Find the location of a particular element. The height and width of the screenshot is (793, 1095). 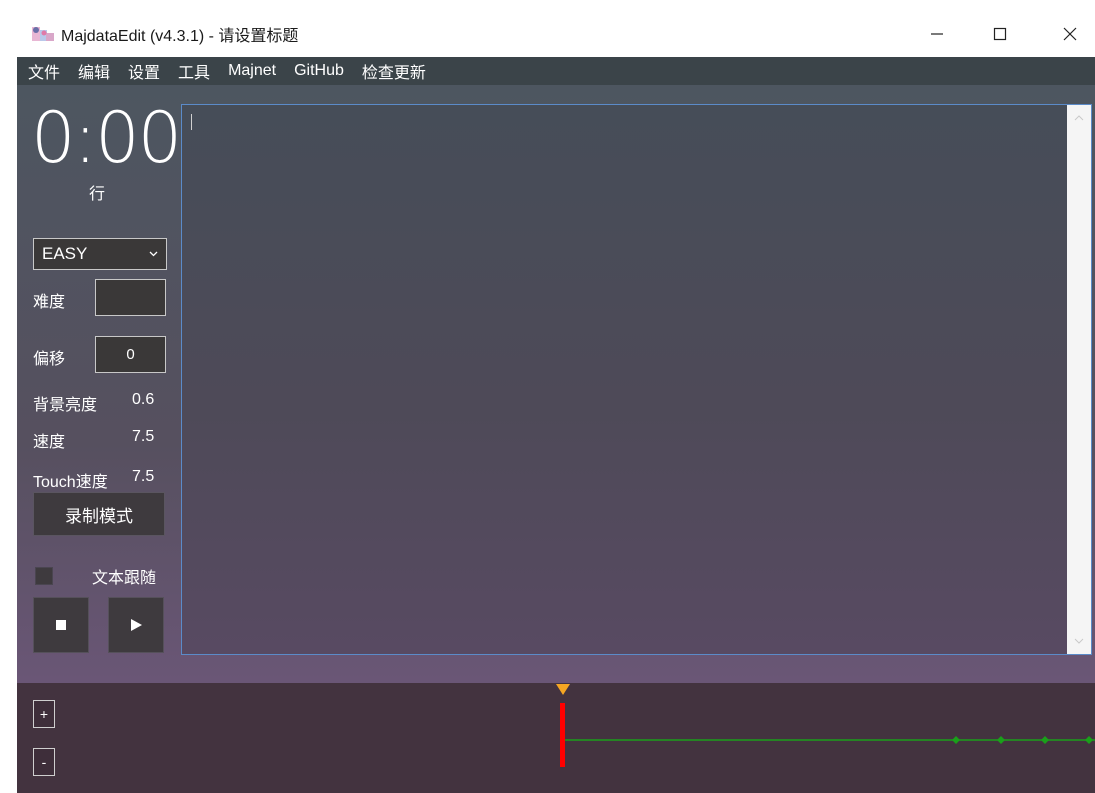

difficulty-input is located at coordinates (130, 297).